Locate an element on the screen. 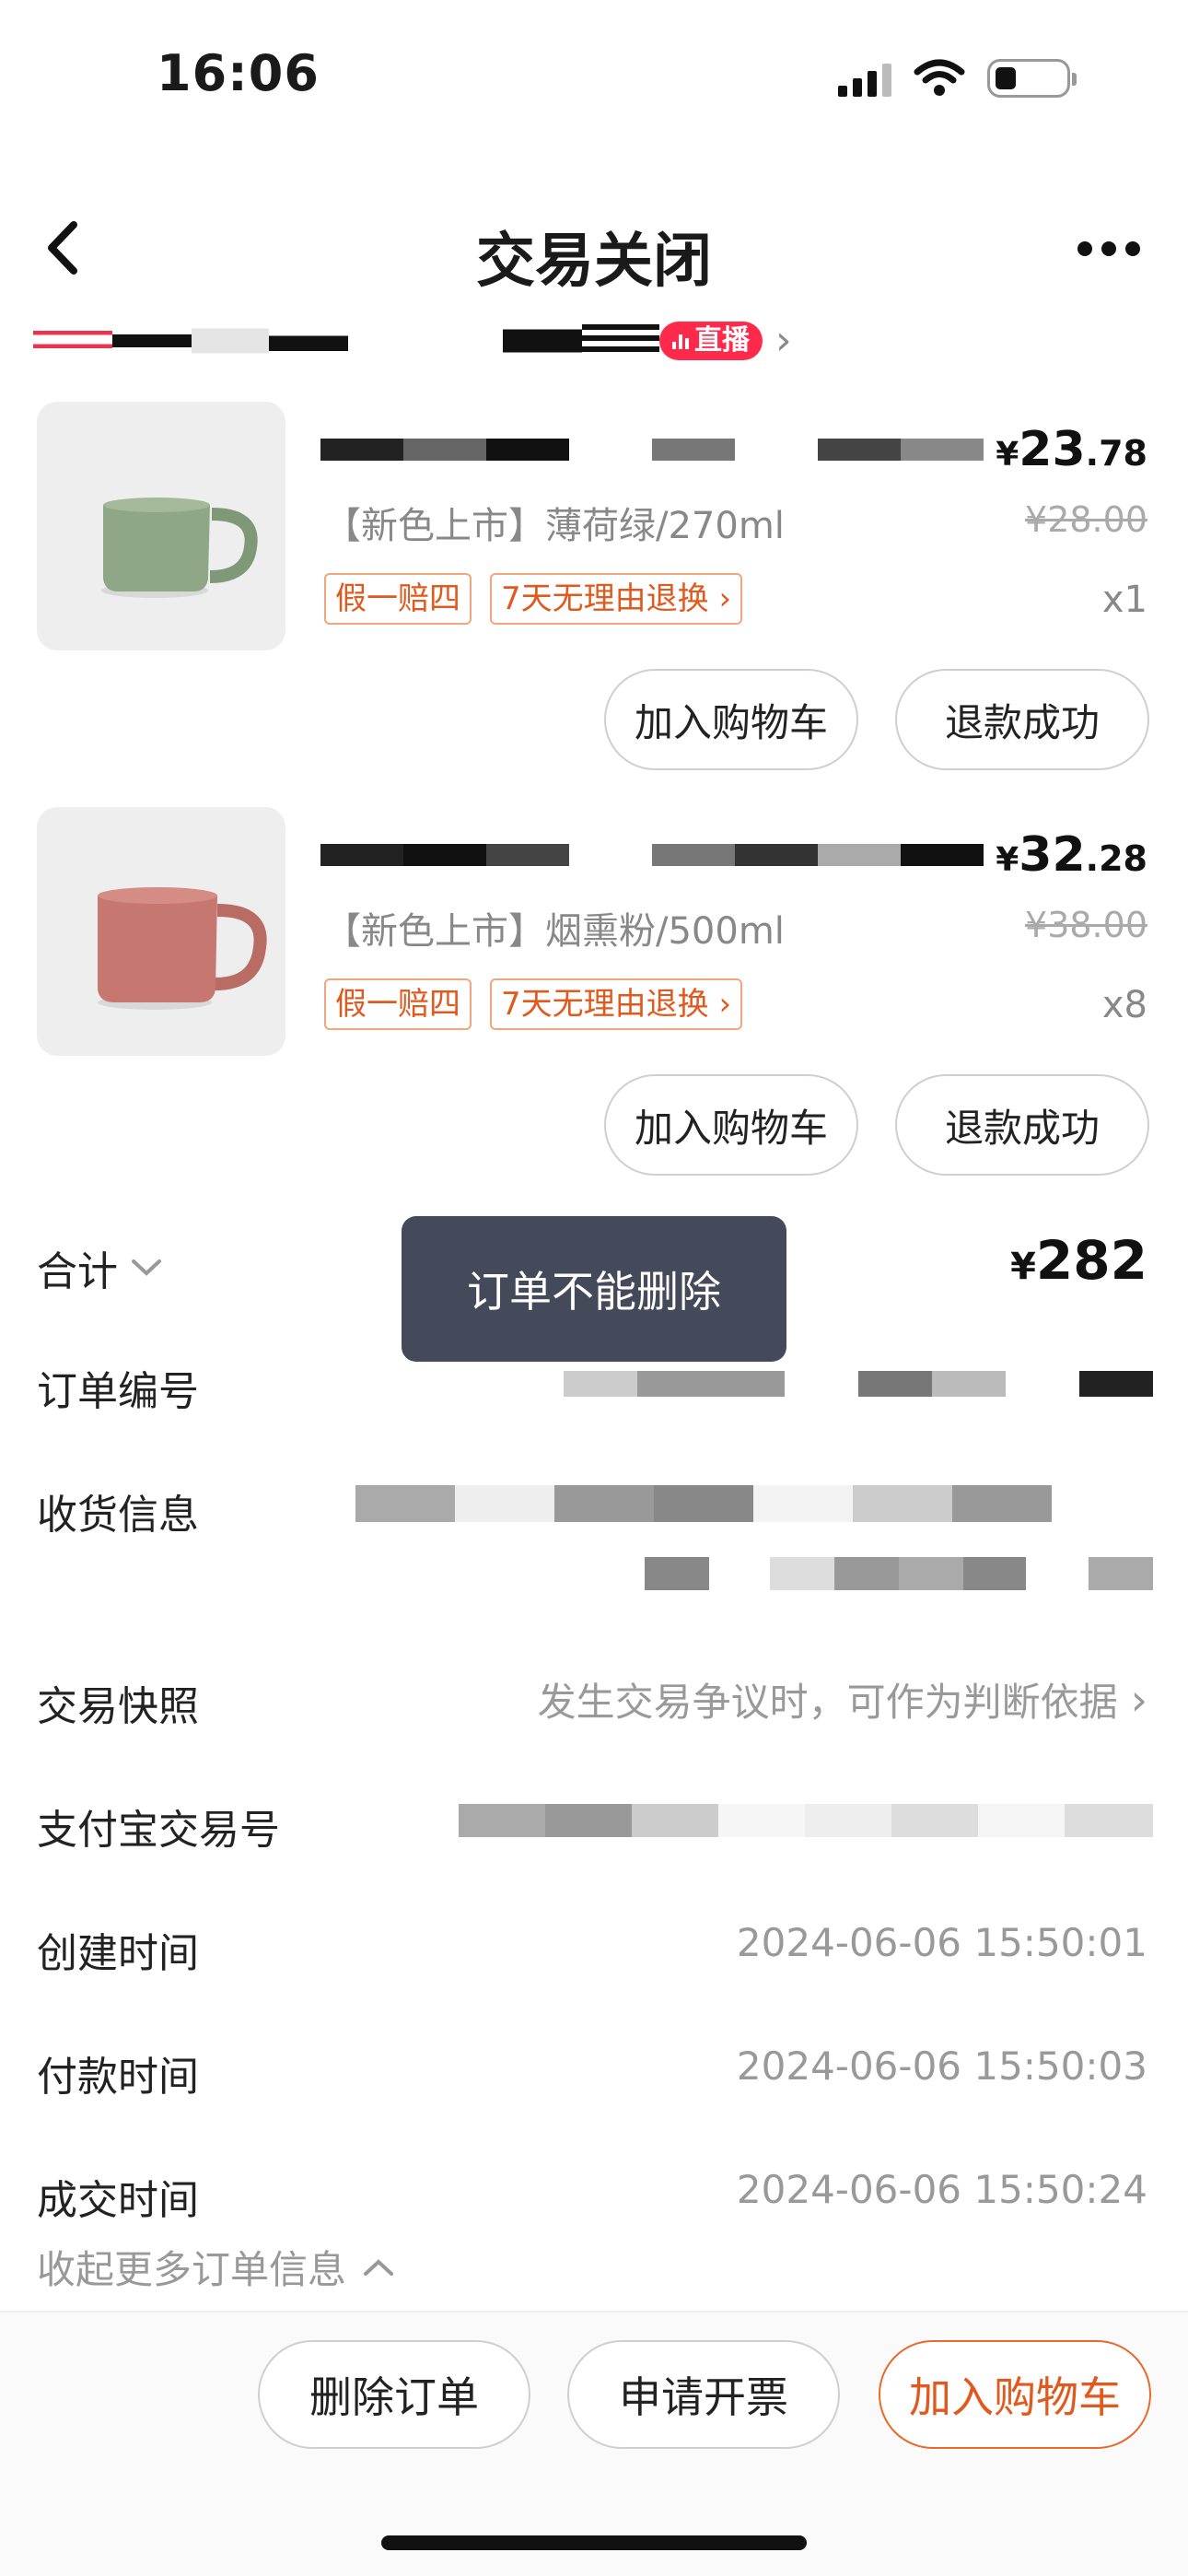 This screenshot has height=2576, width=1188. total-toggle: 合计 is located at coordinates (99, 1267).